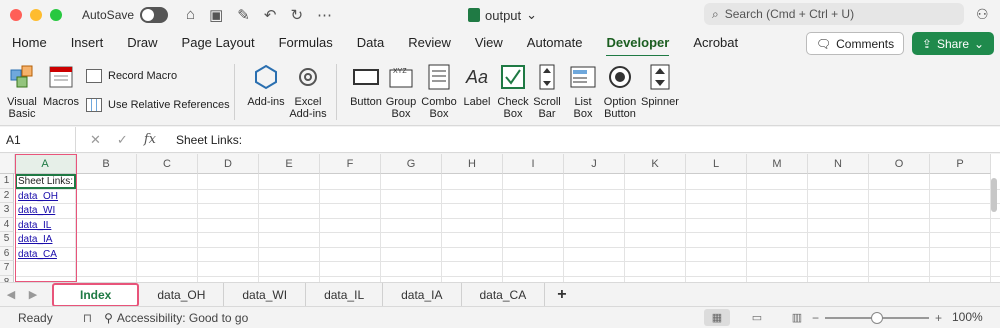  What do you see at coordinates (777, 228) in the screenshot?
I see `column-cells-m` at bounding box center [777, 228].